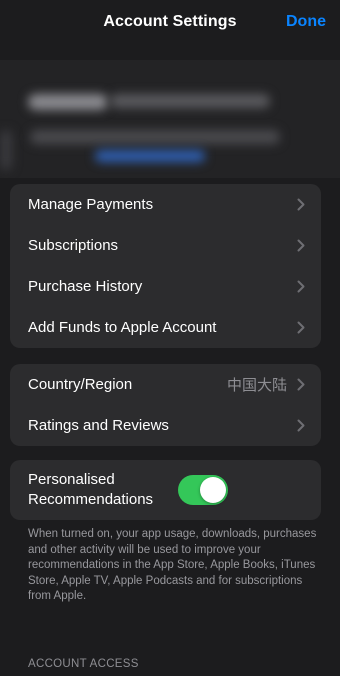 Image resolution: width=340 pixels, height=676 pixels. Describe the element at coordinates (83, 664) in the screenshot. I see `account-access-header: ACCOUNT ACCESS` at that location.